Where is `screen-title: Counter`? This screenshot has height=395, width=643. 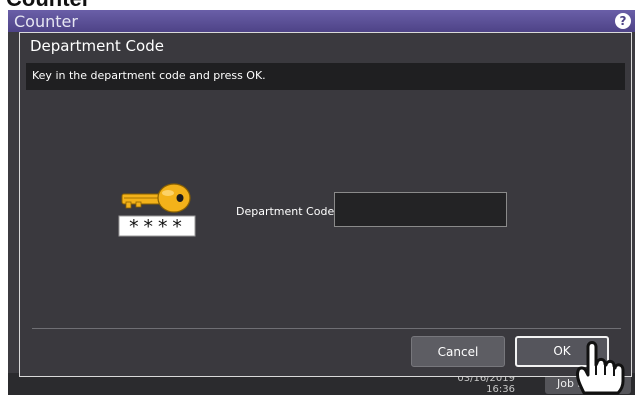
screen-title: Counter is located at coordinates (46, 21).